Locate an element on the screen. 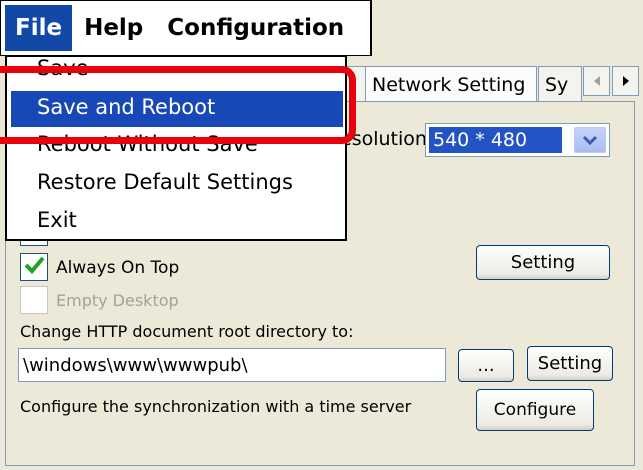 Image resolution: width=643 pixels, height=470 pixels. checkmark-icon is located at coordinates (34, 267).